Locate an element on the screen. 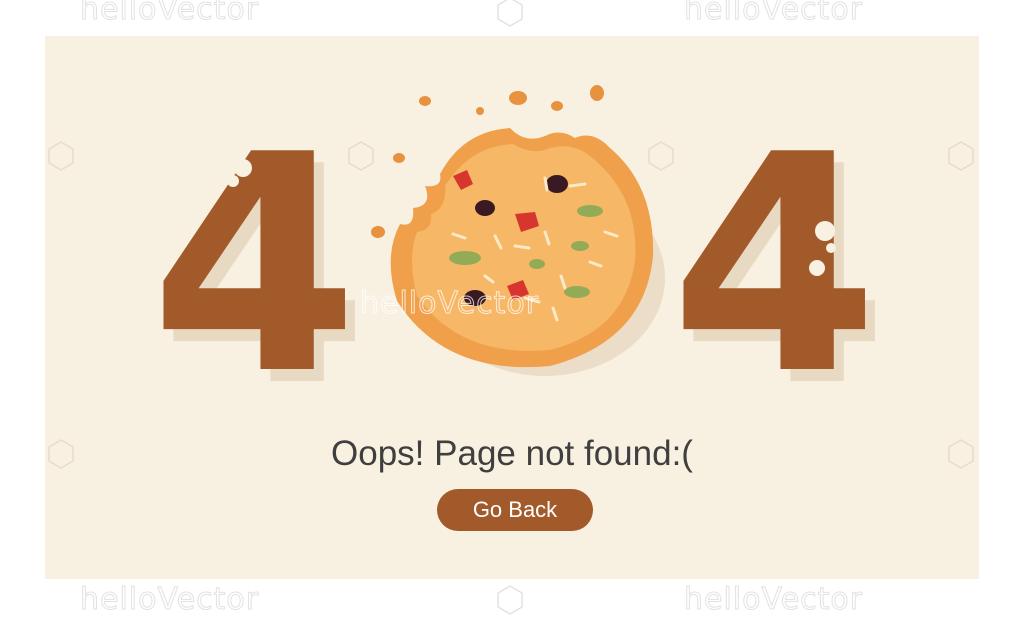  watermark-top-left: helloVector is located at coordinates (169, 14).